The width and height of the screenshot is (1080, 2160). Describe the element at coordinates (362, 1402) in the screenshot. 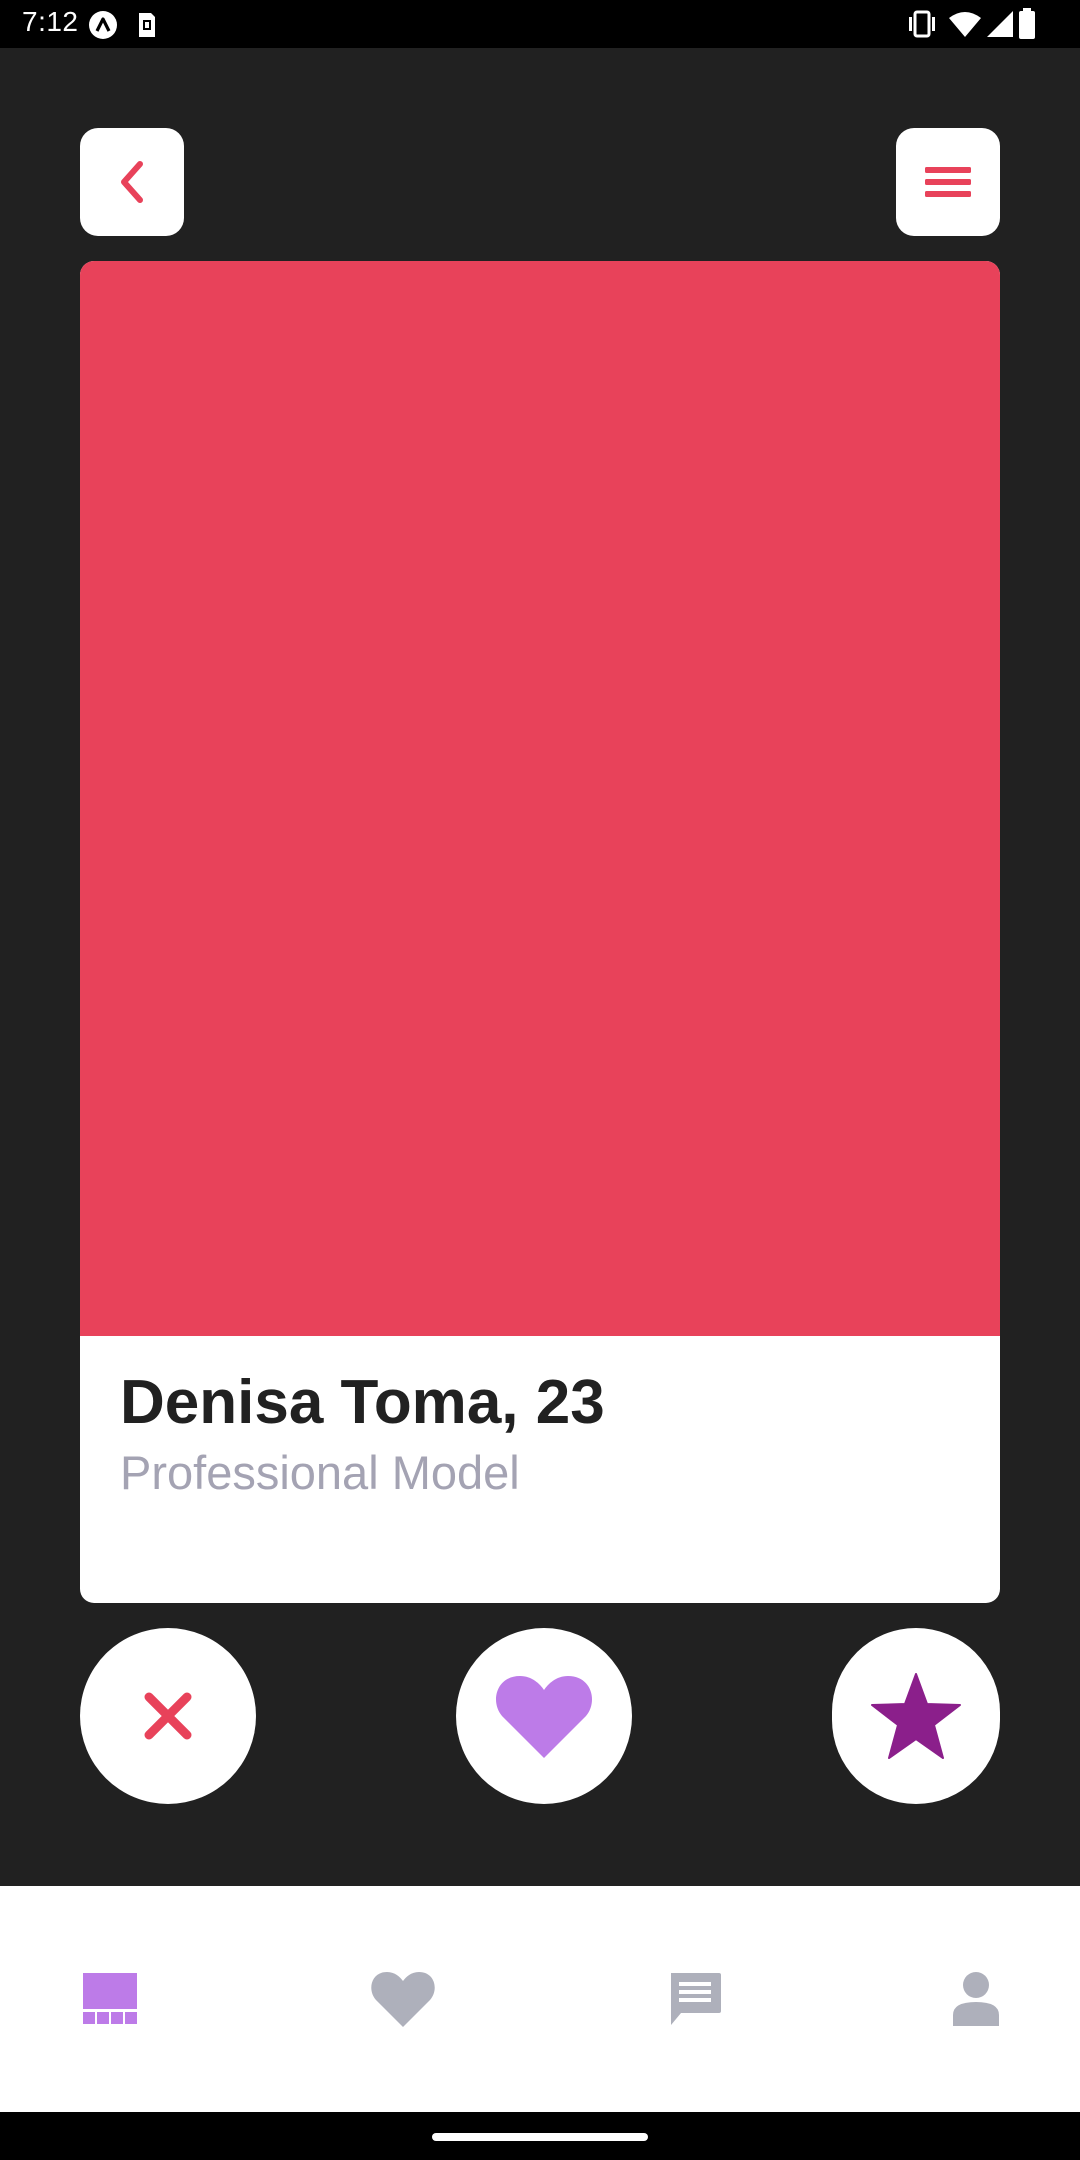

I see `profile-name-age: Denisa Toma, 23` at that location.